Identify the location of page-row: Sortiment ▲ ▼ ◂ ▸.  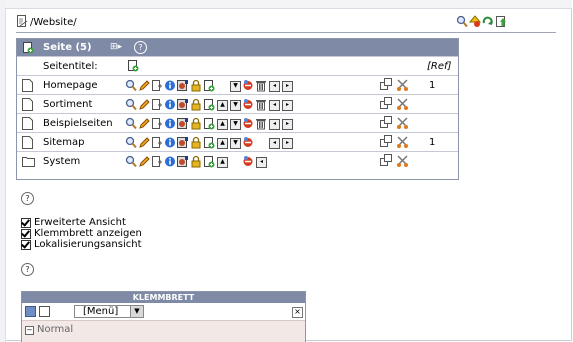
(237, 103).